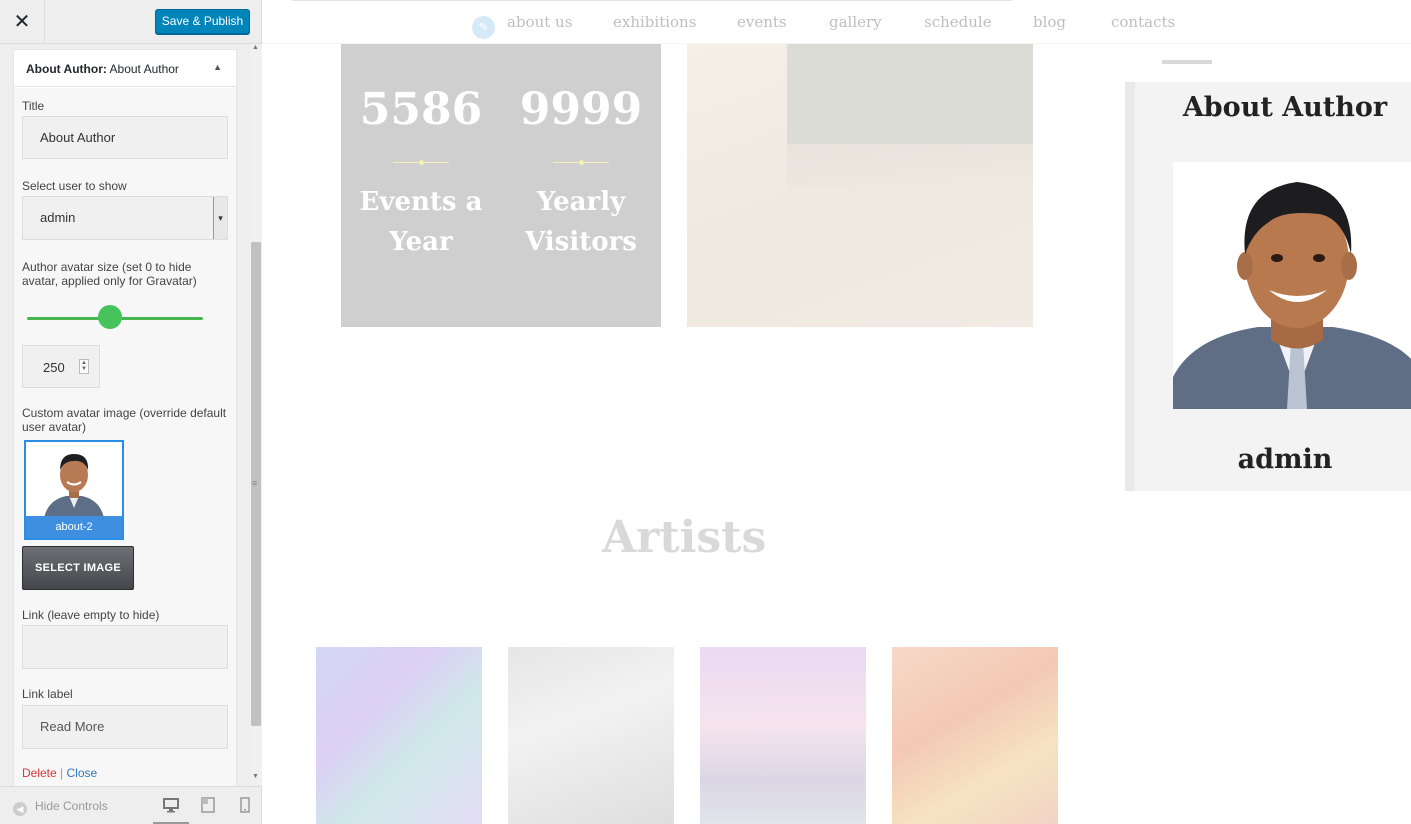 This screenshot has width=1411, height=824. Describe the element at coordinates (421, 109) in the screenshot. I see `stat-number-events: 5586` at that location.